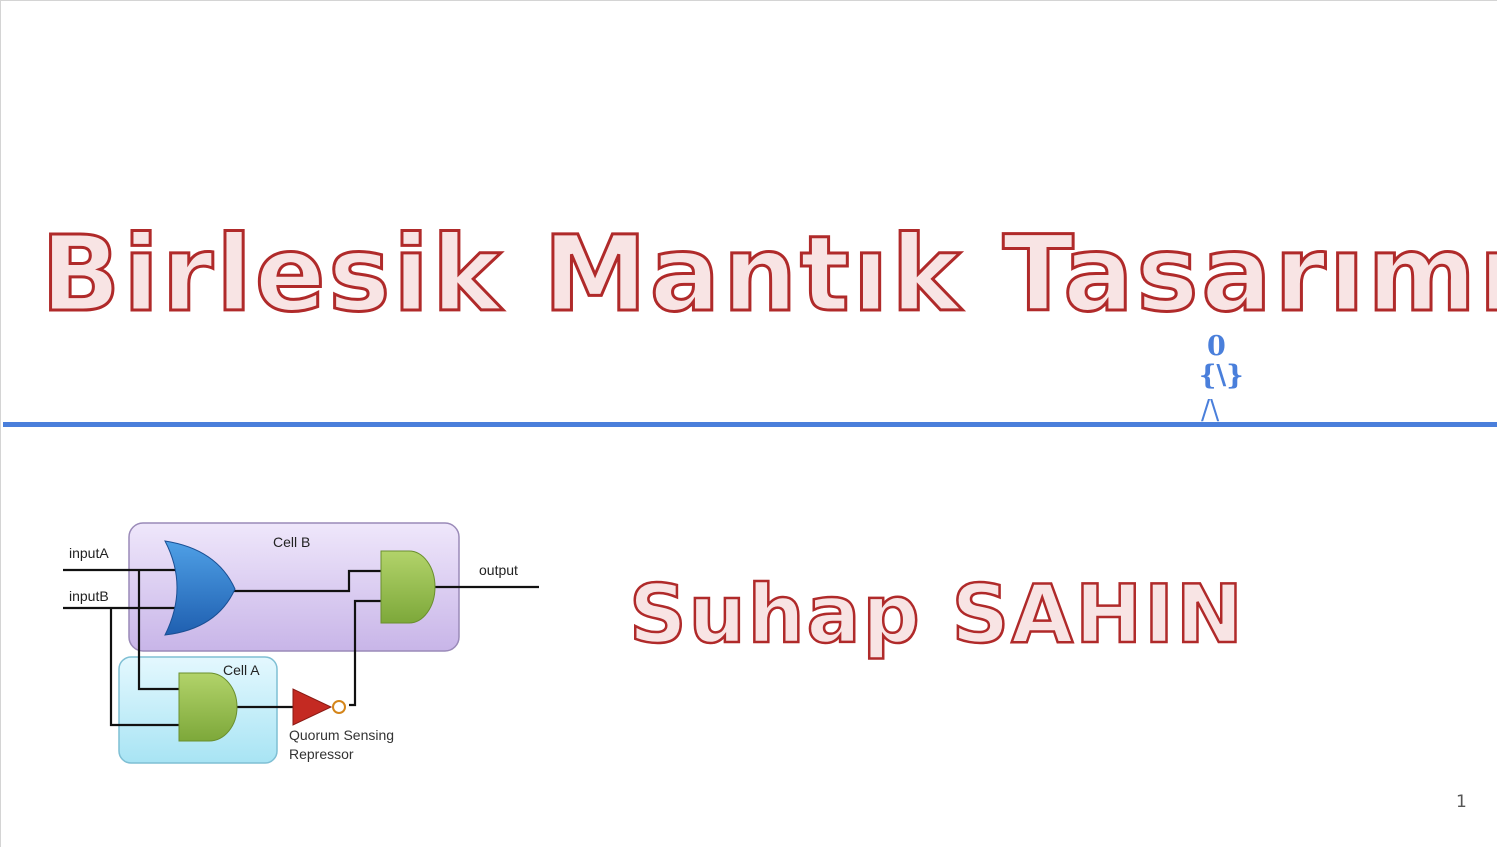 The height and width of the screenshot is (847, 1497). I want to click on repressor-bubble, so click(339, 707).